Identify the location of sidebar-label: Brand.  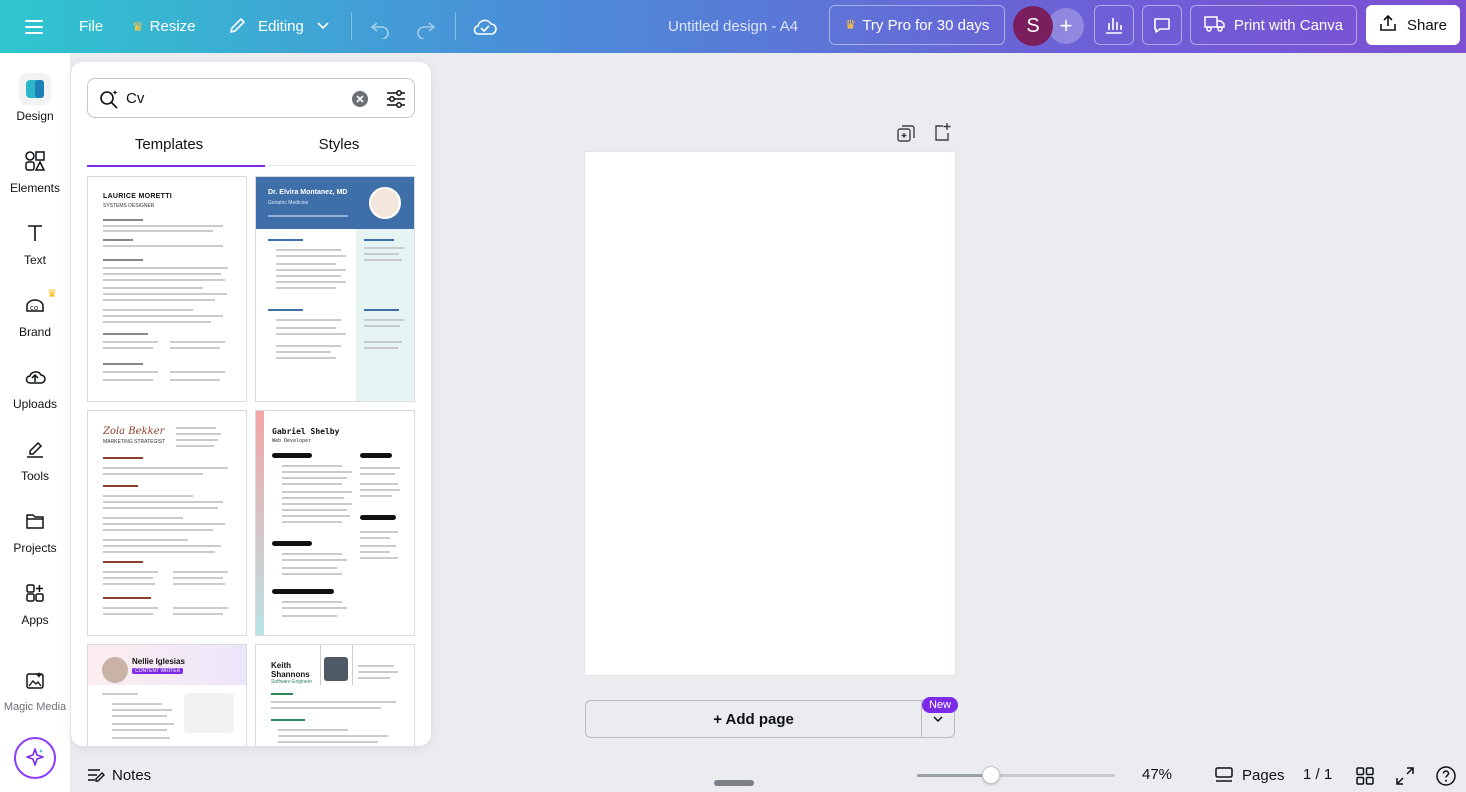
(35, 332).